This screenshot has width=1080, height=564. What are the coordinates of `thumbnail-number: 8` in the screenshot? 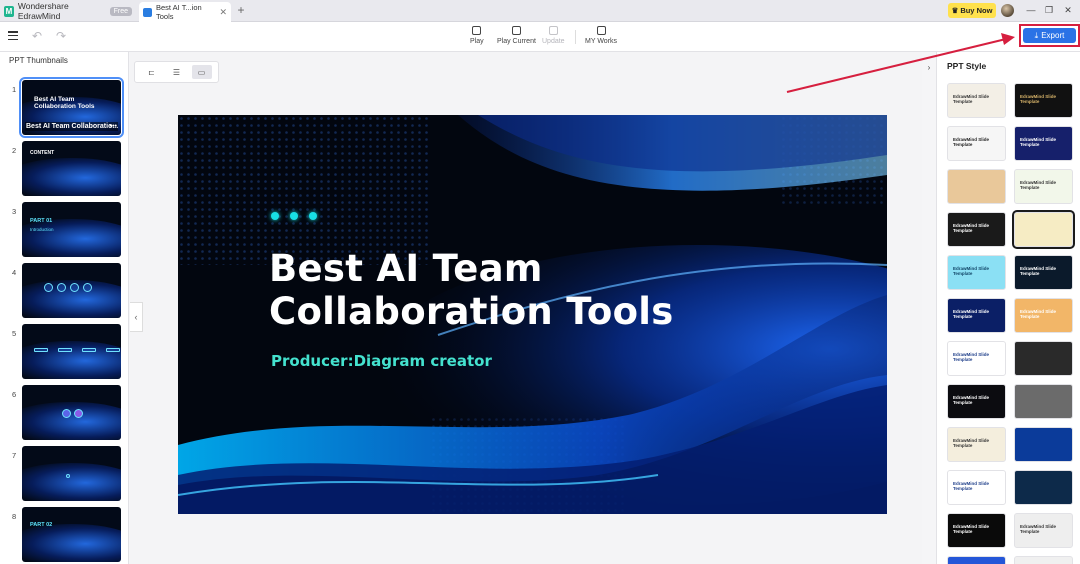 It's located at (14, 516).